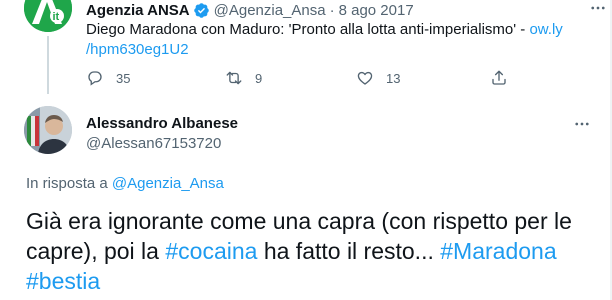 The height and width of the screenshot is (300, 612). What do you see at coordinates (545, 29) in the screenshot?
I see `tweet-link: ow.ly` at bounding box center [545, 29].